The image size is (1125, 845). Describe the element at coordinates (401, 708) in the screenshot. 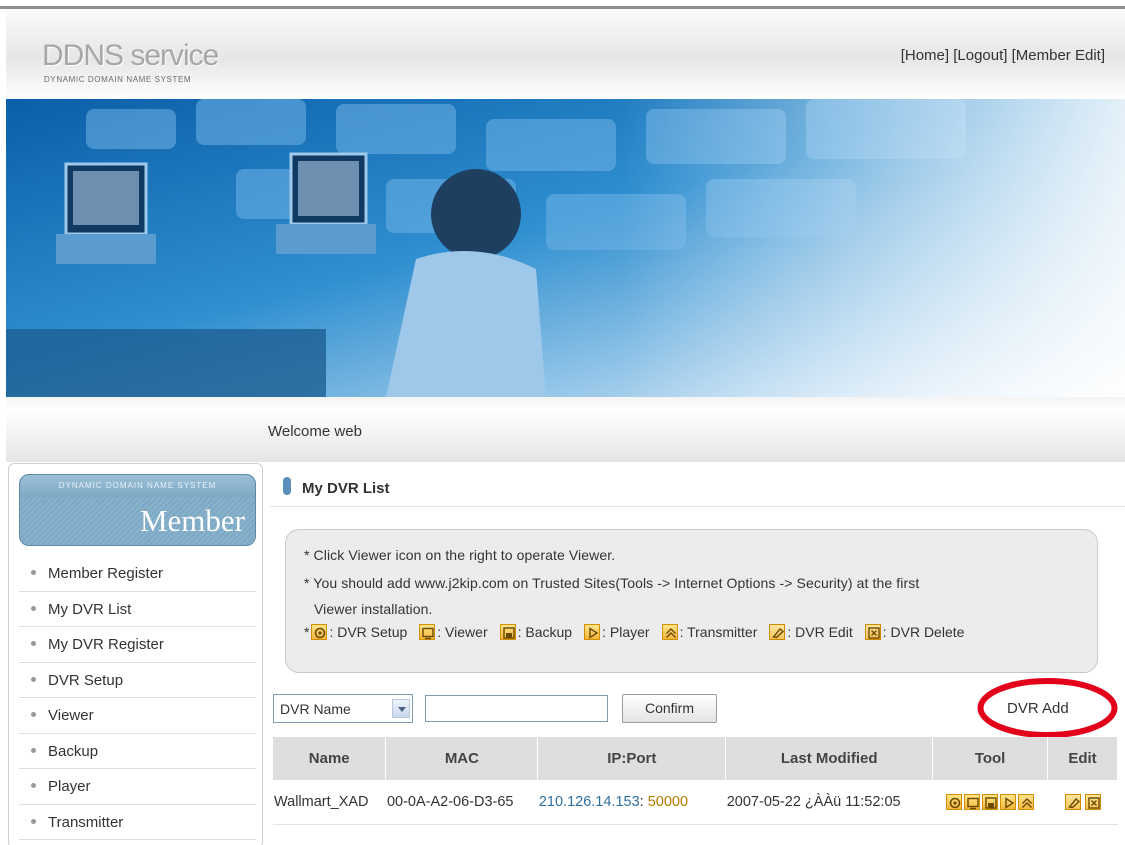

I see `chevron-down-icon` at that location.